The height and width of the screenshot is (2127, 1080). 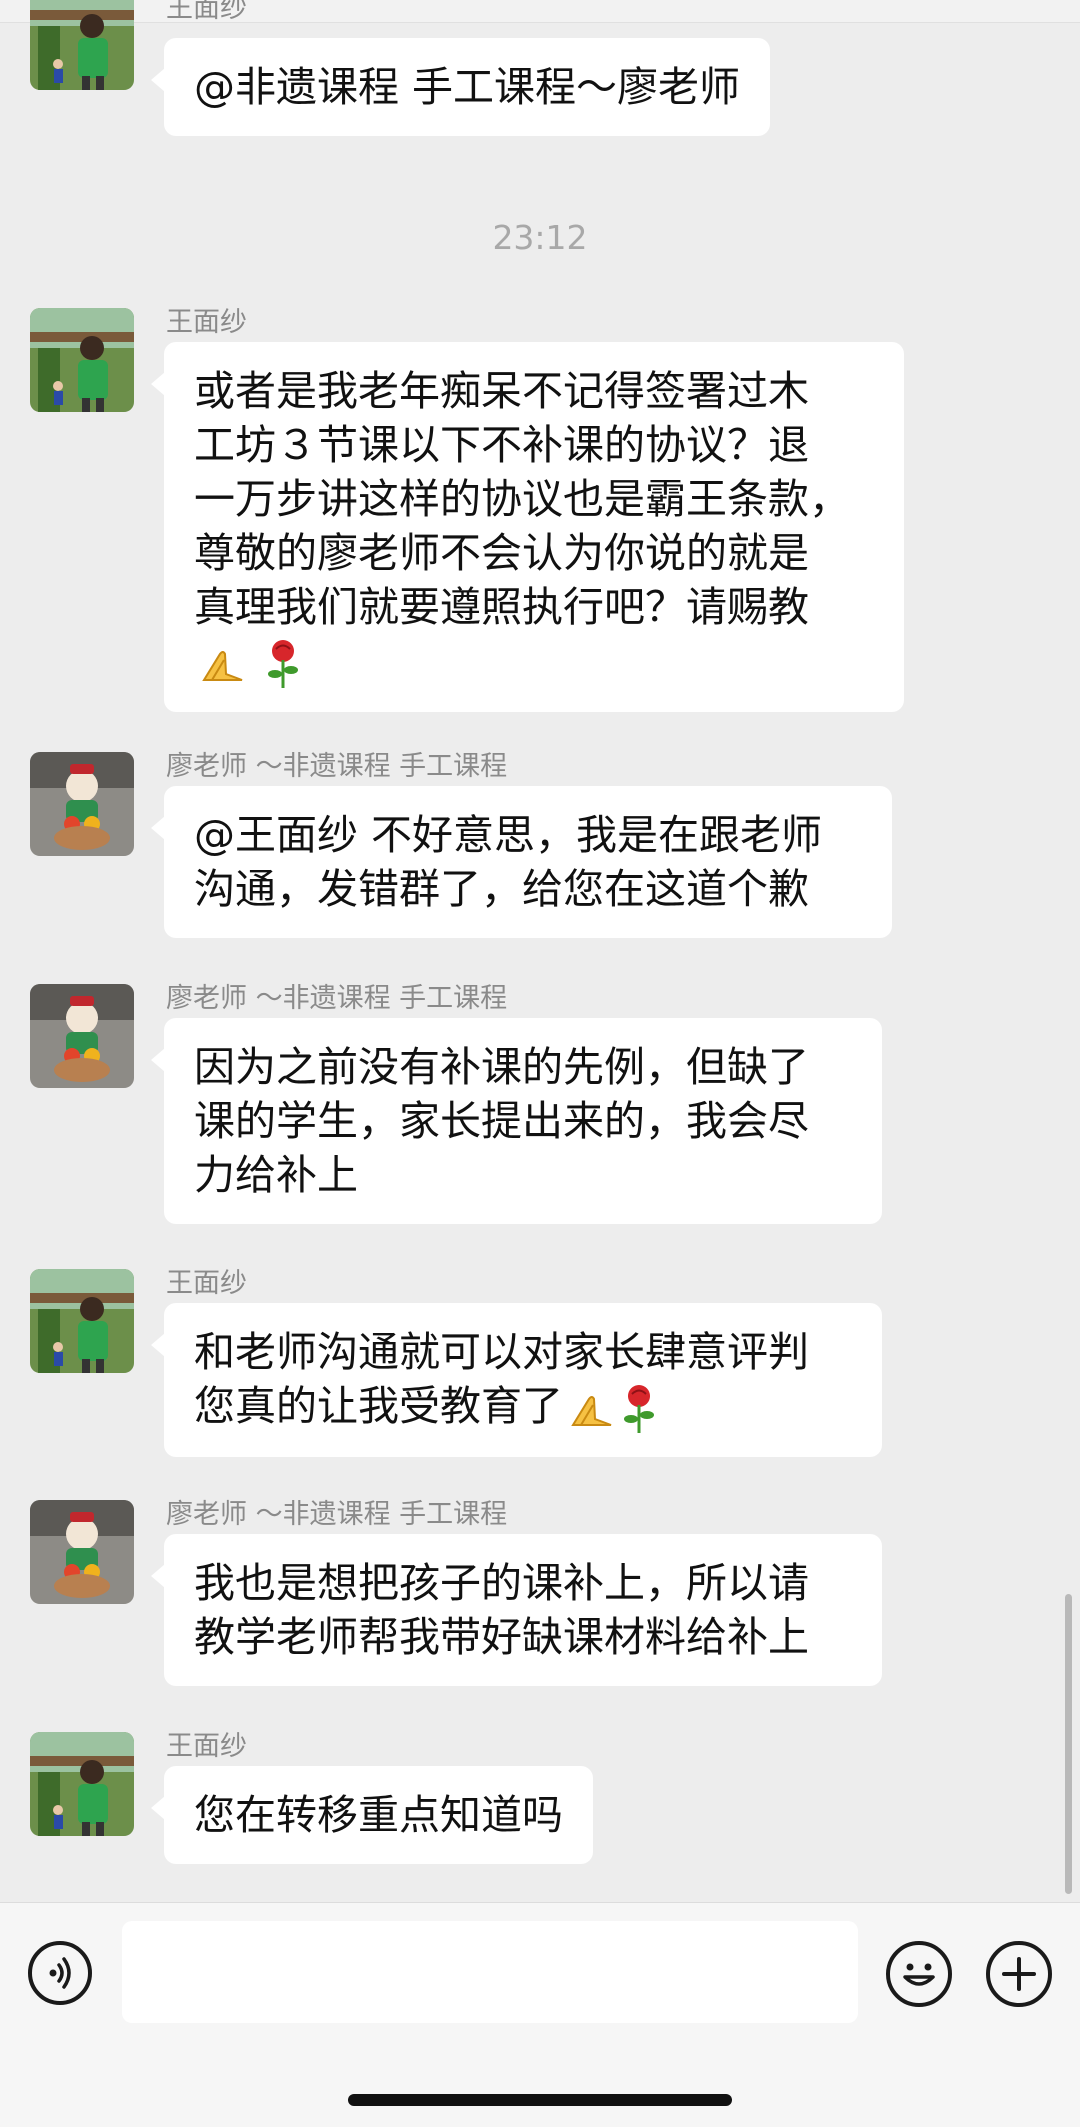 What do you see at coordinates (501, 391) in the screenshot?
I see `message-text: 或者是我老年痴呆不记得签署过木` at bounding box center [501, 391].